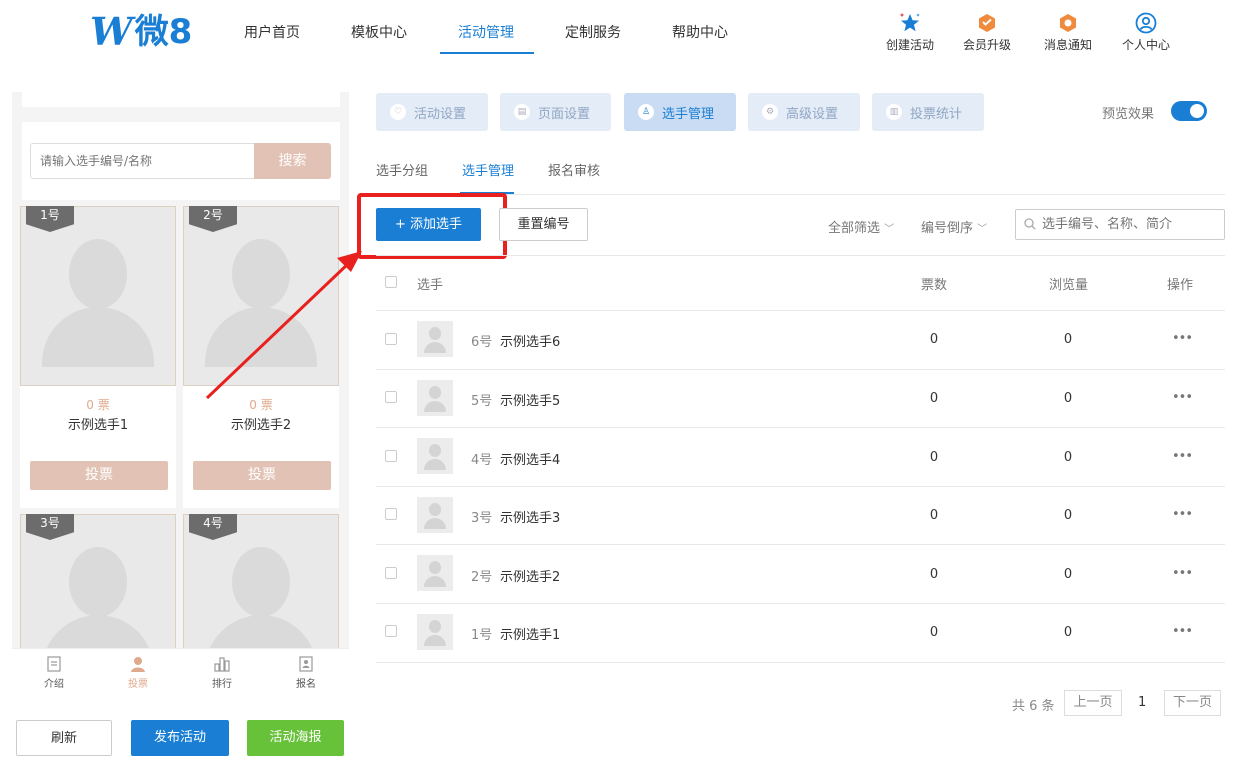  What do you see at coordinates (812, 114) in the screenshot?
I see `tab-label: 高级设置` at bounding box center [812, 114].